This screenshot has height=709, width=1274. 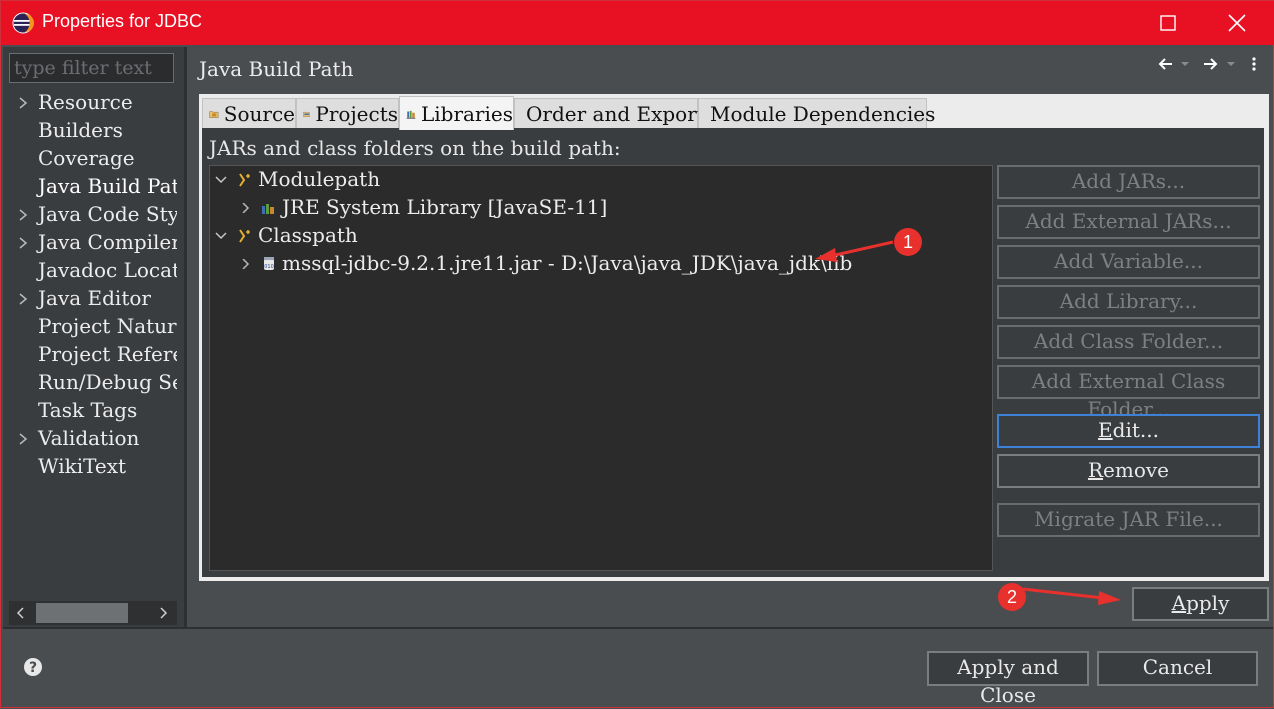 I want to click on sidebar-item-label: Java Editor, so click(x=94, y=298).